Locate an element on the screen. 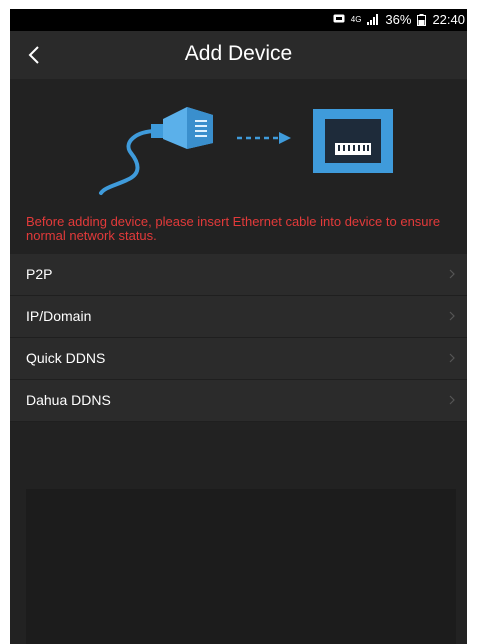 The height and width of the screenshot is (644, 477). battery-percent: 36% is located at coordinates (398, 19).